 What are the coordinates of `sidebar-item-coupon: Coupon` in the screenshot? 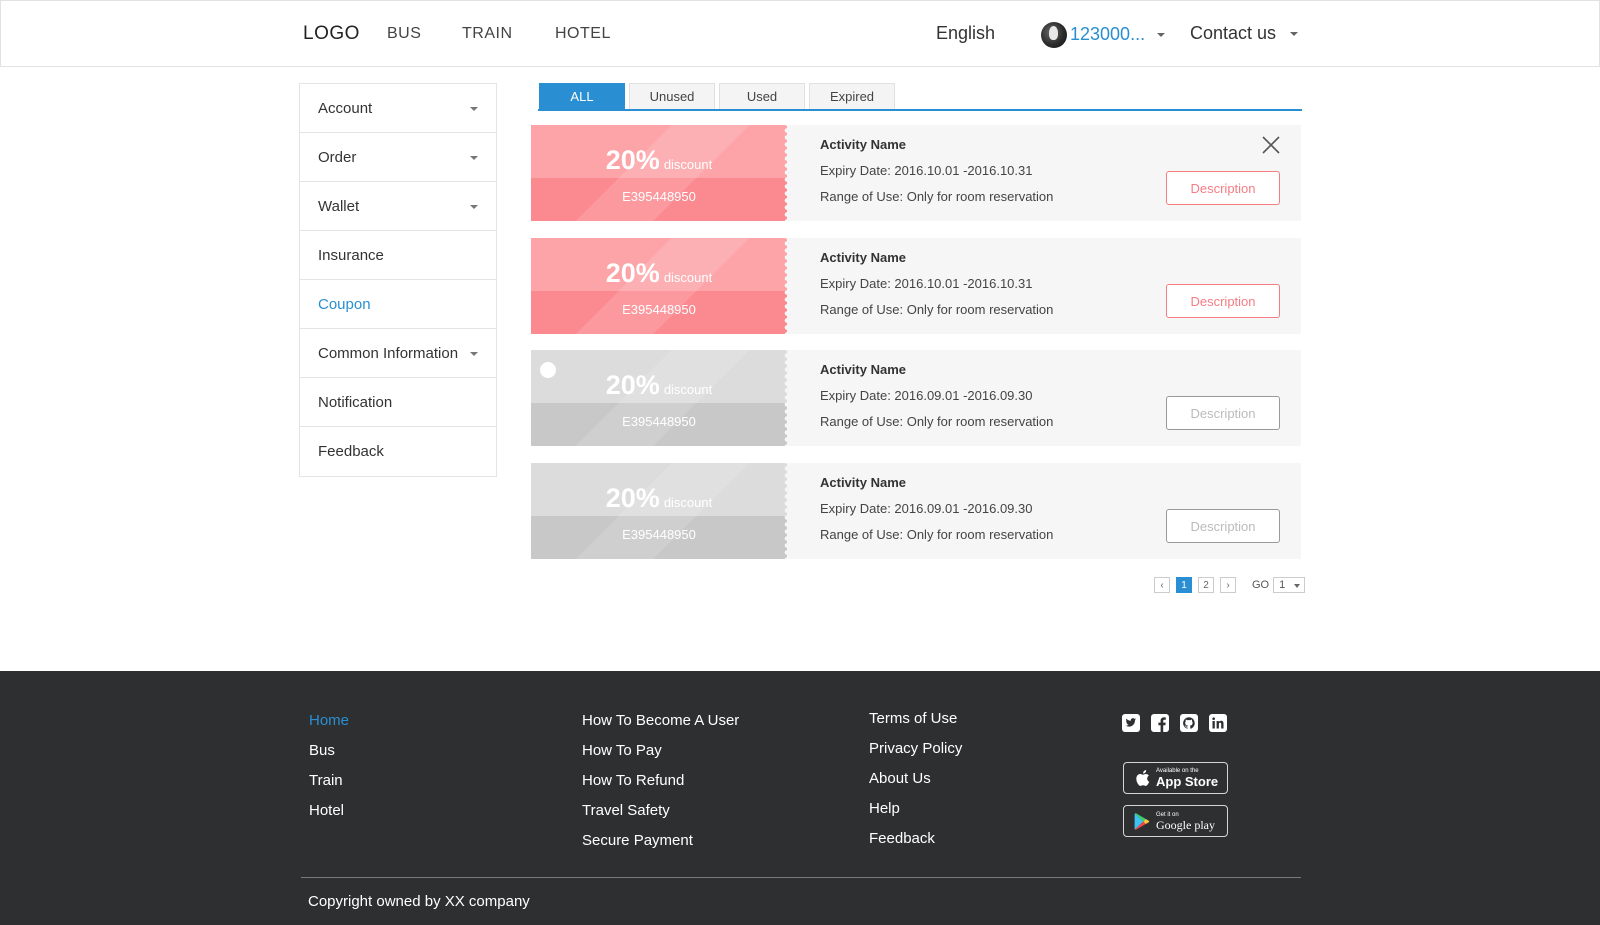 It's located at (398, 304).